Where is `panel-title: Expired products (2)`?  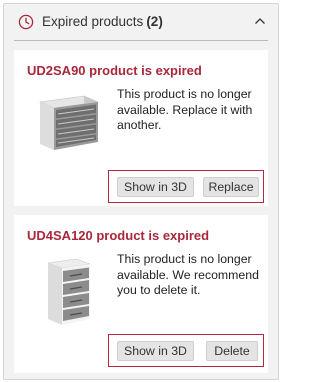 panel-title: Expired products (2) is located at coordinates (102, 21).